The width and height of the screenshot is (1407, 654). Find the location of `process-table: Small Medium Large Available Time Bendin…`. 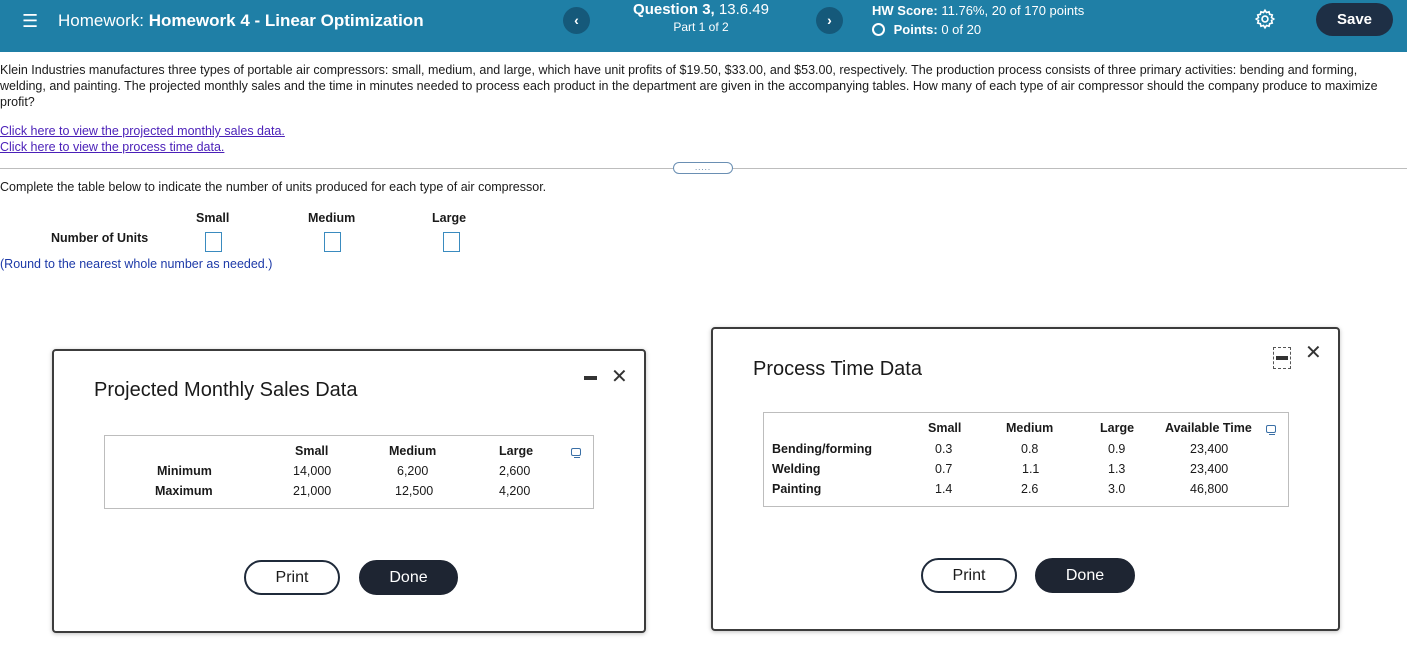

process-table: Small Medium Large Available Time Bendin… is located at coordinates (1026, 459).